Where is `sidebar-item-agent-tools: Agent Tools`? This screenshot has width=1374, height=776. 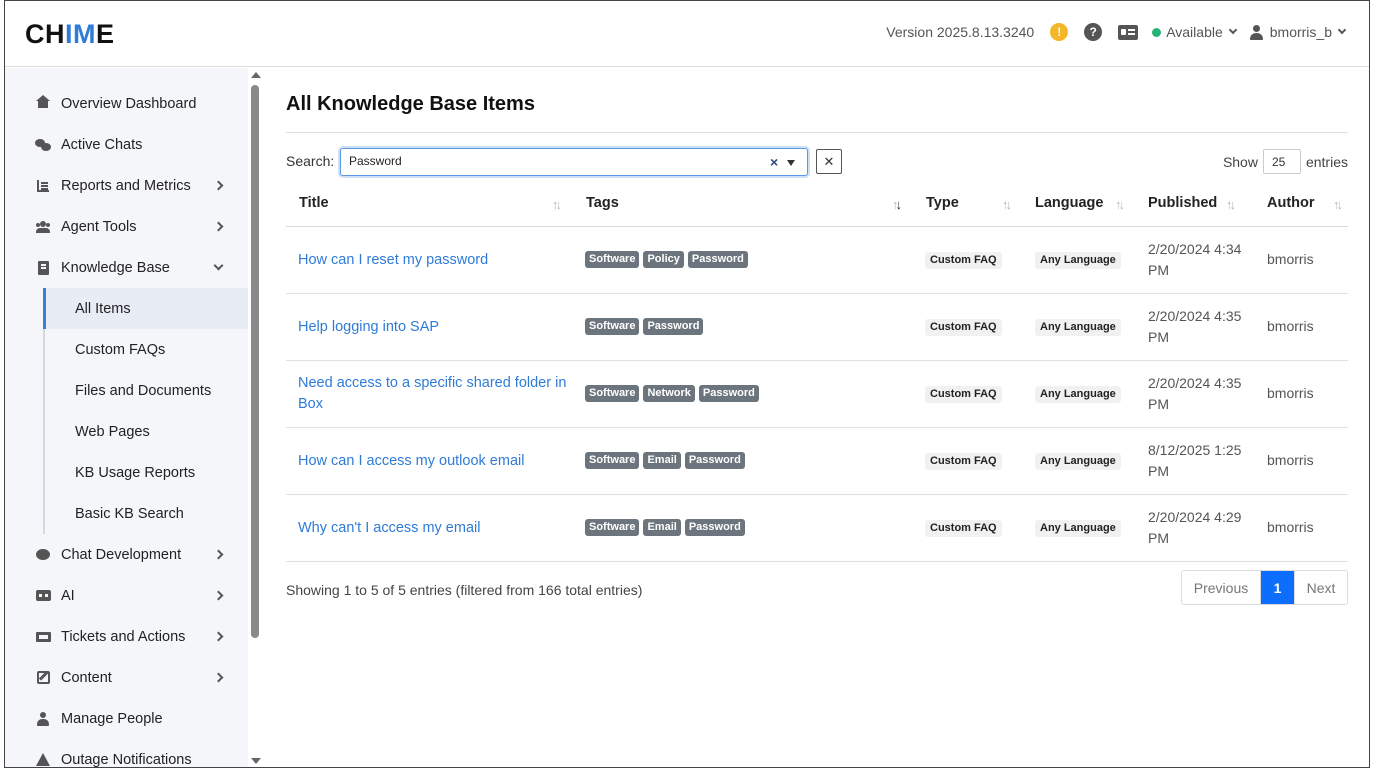
sidebar-item-agent-tools: Agent Tools is located at coordinates (126, 226).